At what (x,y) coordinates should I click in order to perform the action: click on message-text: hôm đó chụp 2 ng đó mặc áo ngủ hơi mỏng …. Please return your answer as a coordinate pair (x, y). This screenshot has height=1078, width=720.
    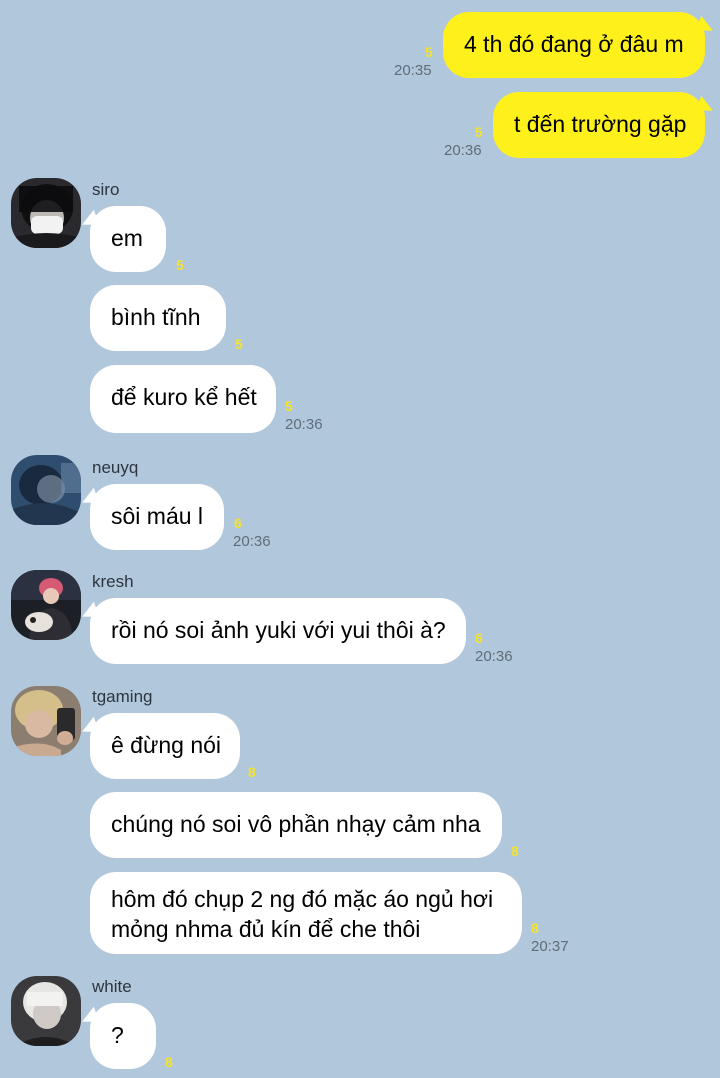
    Looking at the image, I should click on (302, 914).